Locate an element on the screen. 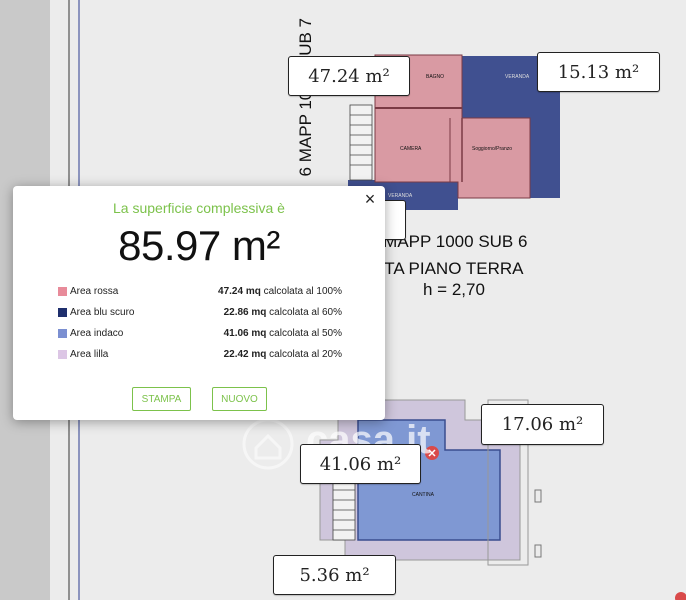 Image resolution: width=686 pixels, height=600 pixels. area-label-top-left: 47.24 m² is located at coordinates (349, 76).